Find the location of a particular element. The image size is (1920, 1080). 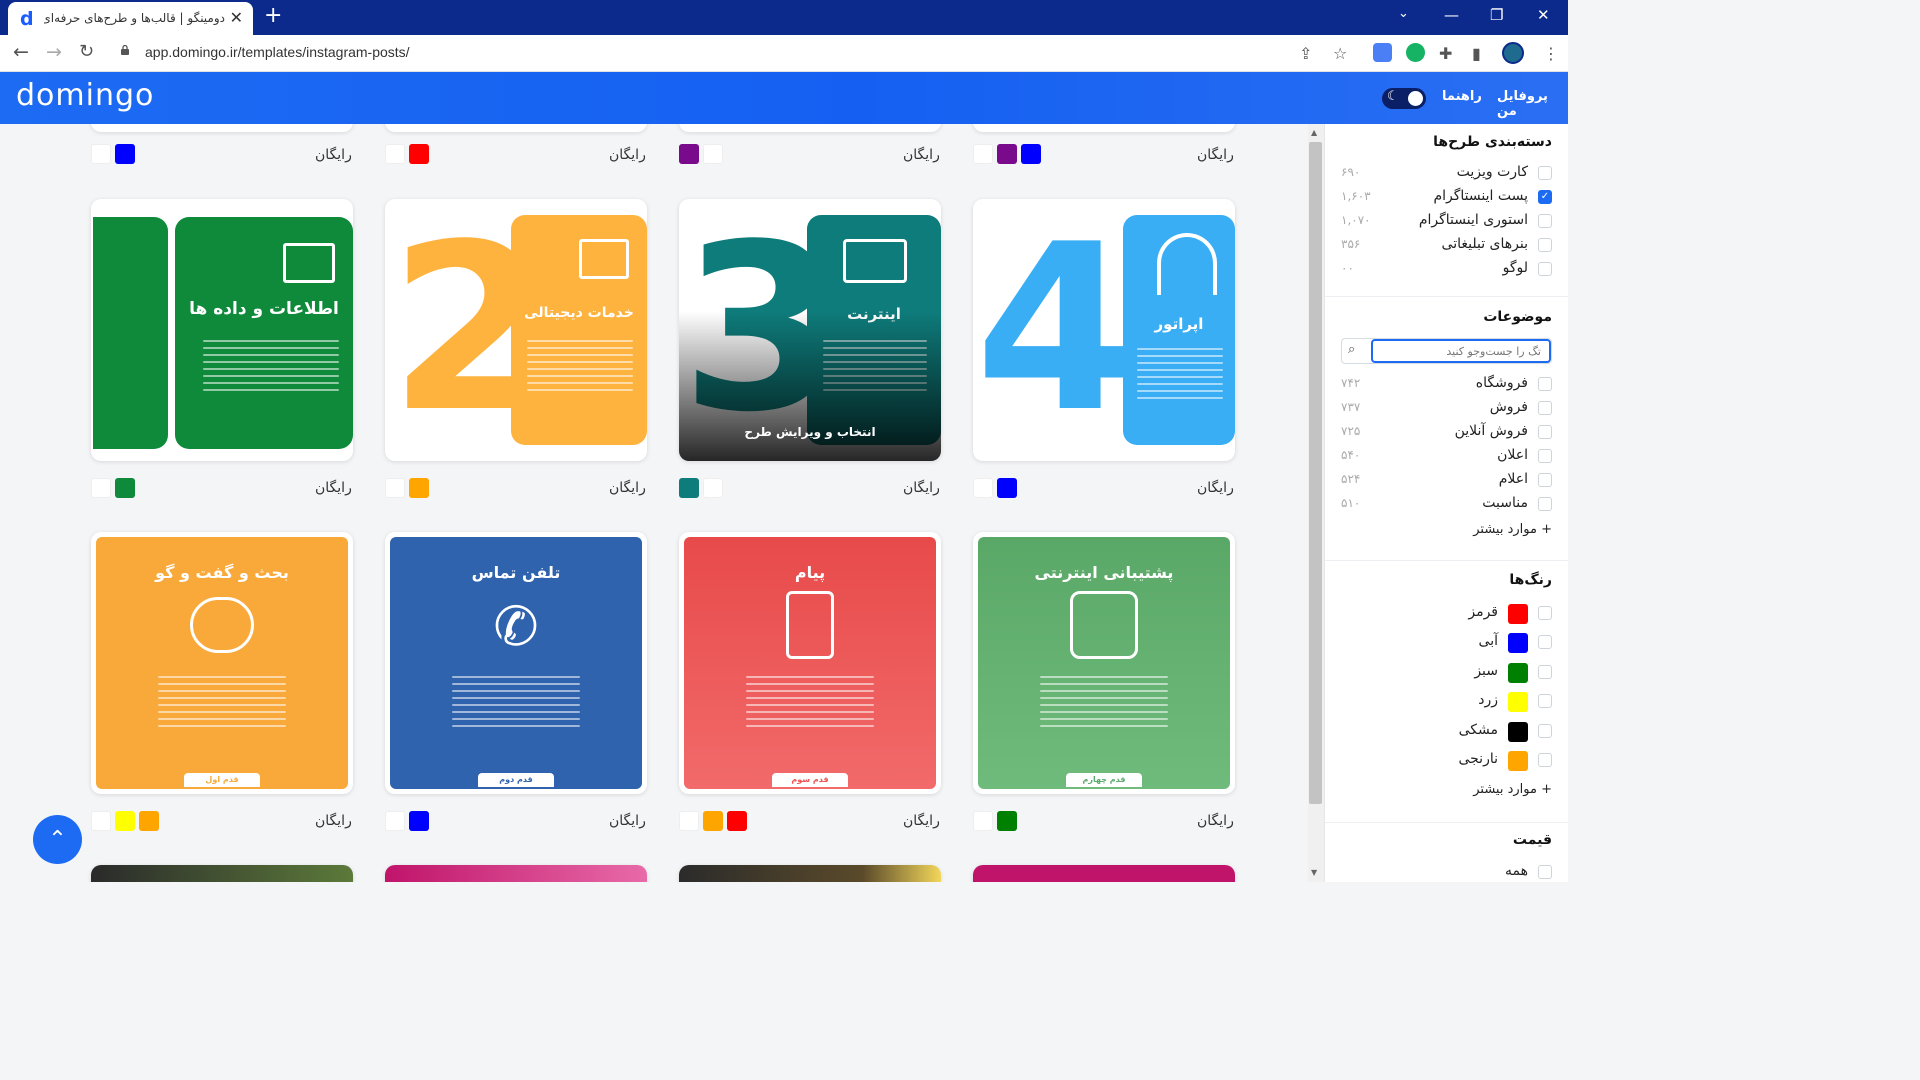

color-filter-item: آبی is located at coordinates (1446, 642).